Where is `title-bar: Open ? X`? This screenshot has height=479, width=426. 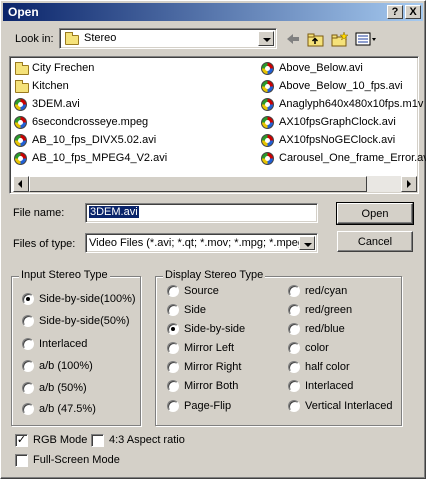
title-bar: Open ? X is located at coordinates (213, 12).